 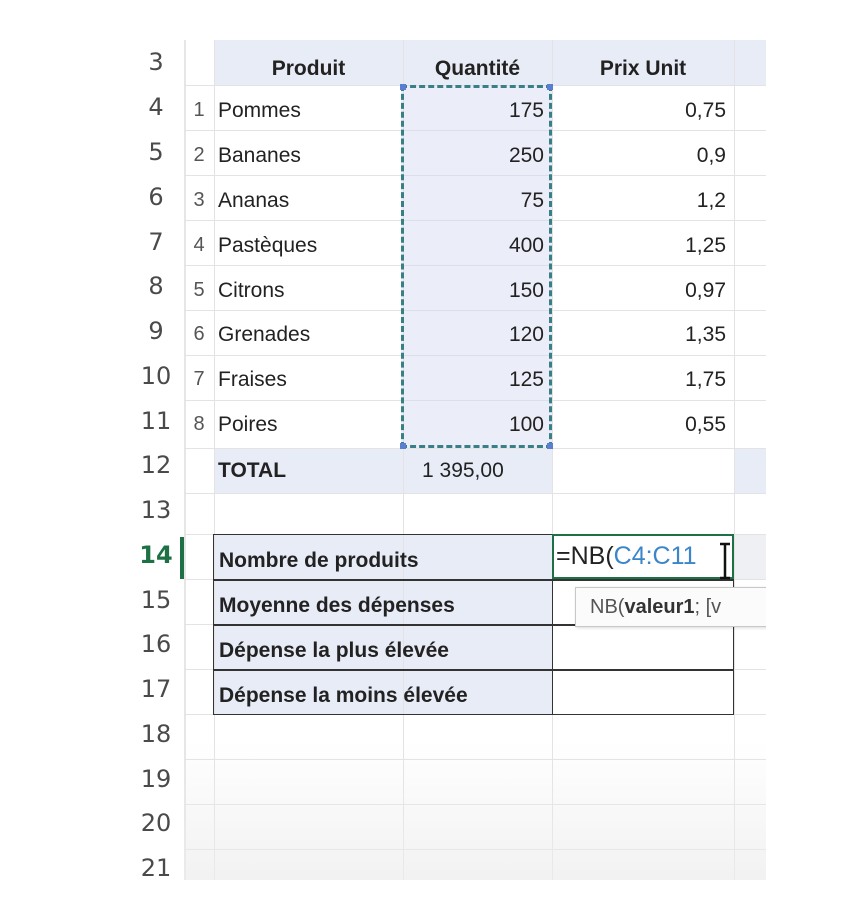 I want to click on text-cursor-icon, so click(x=725, y=561).